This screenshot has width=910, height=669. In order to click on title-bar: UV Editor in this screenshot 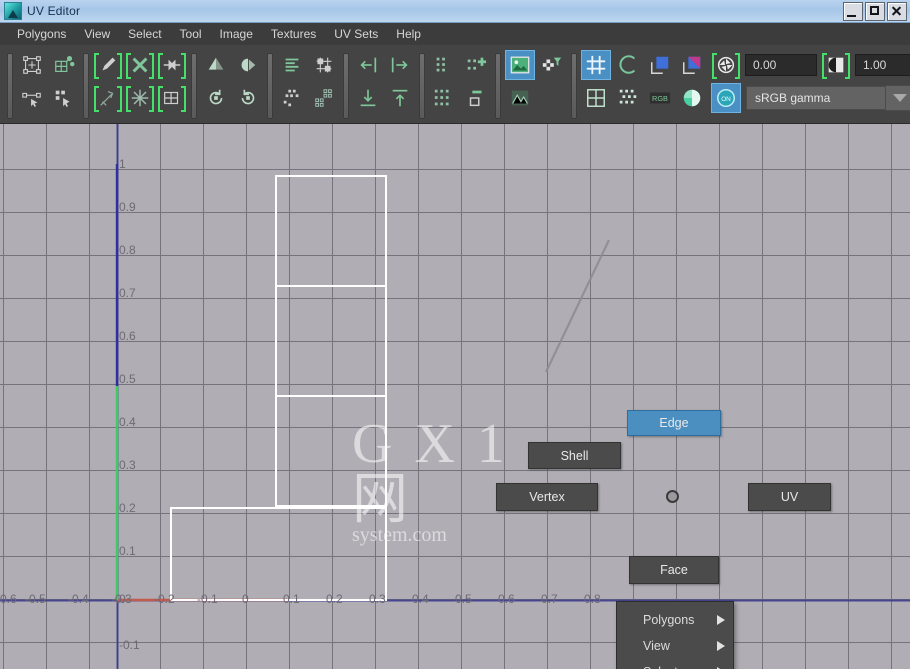, I will do `click(455, 11)`.